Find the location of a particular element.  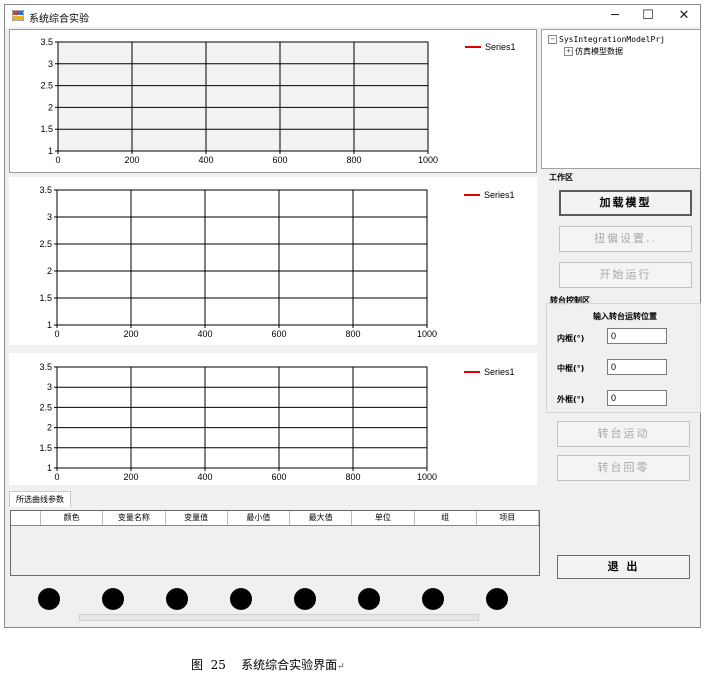

window-title: 系统综合实验 is located at coordinates (59, 19).